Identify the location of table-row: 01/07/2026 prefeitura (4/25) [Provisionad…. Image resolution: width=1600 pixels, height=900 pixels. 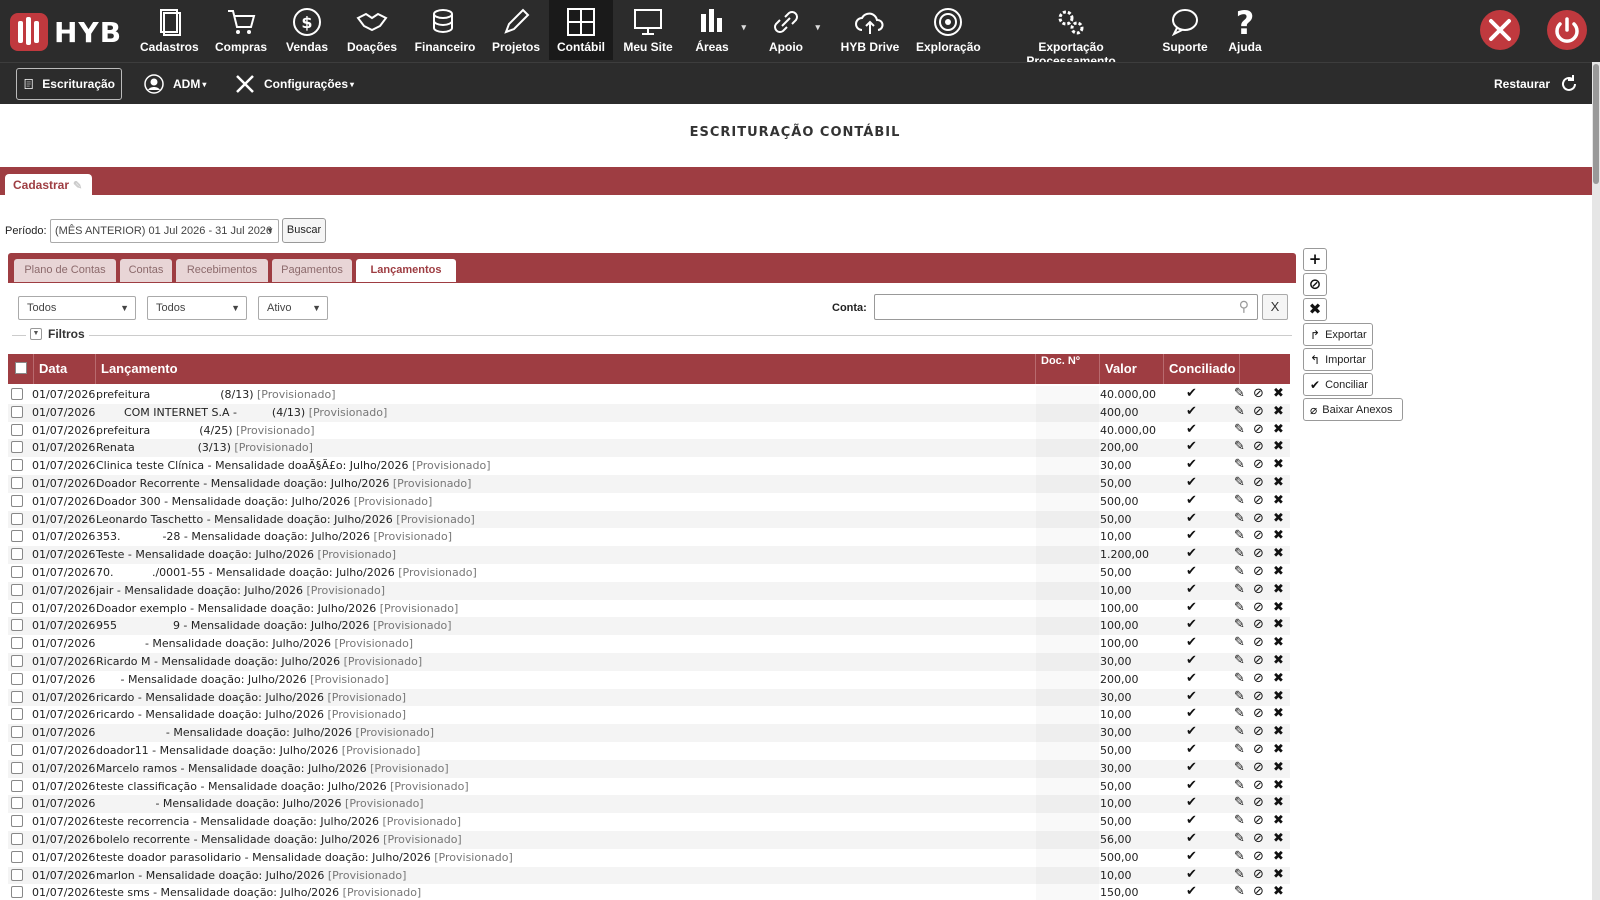
(649, 431).